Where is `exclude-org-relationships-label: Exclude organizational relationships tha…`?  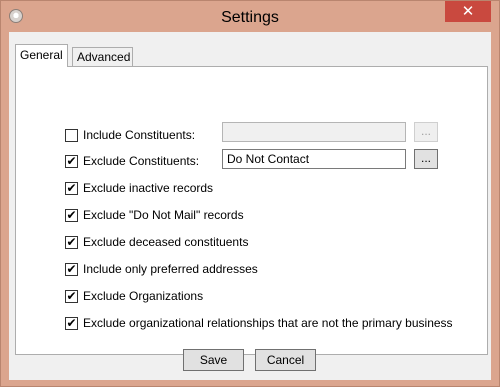 exclude-org-relationships-label: Exclude organizational relationships tha… is located at coordinates (268, 323).